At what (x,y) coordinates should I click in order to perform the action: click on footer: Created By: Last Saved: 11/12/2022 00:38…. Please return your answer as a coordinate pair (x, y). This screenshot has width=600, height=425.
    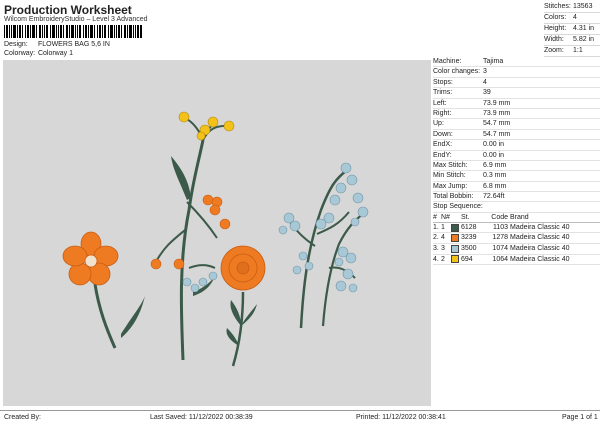
    Looking at the image, I should click on (300, 417).